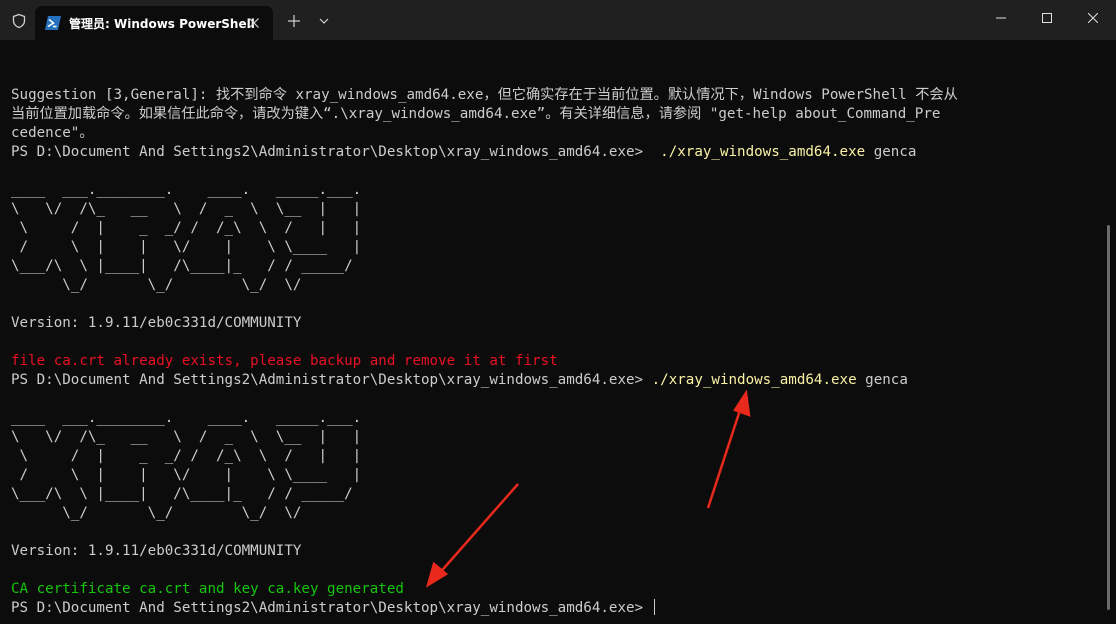 The height and width of the screenshot is (624, 1116). What do you see at coordinates (162, 24) in the screenshot?
I see `tab-title: 管理员: Windows PowerShell` at bounding box center [162, 24].